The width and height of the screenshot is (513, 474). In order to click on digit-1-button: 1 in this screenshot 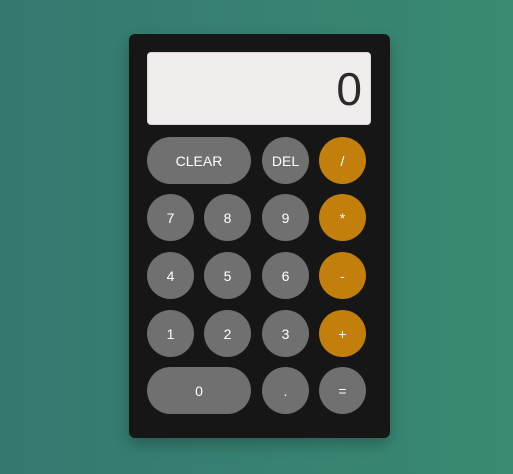, I will do `click(170, 333)`.